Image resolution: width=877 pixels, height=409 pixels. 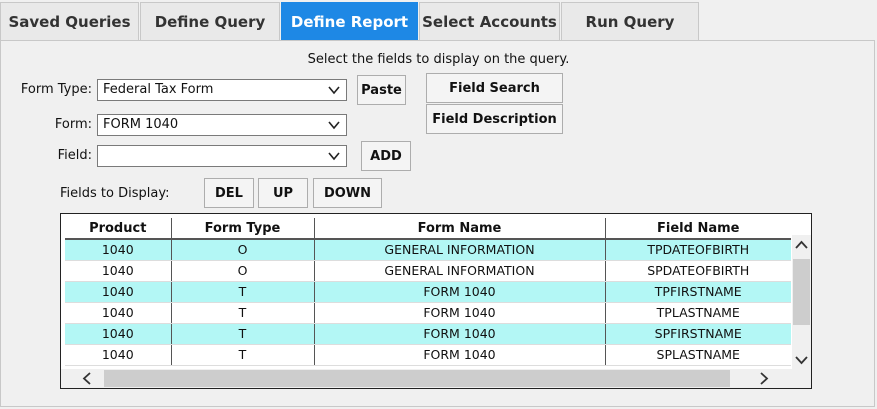 I want to click on table-row: 1040 O GENERAL INFORMATION SPDATEOFBIRTH, so click(x=428, y=271).